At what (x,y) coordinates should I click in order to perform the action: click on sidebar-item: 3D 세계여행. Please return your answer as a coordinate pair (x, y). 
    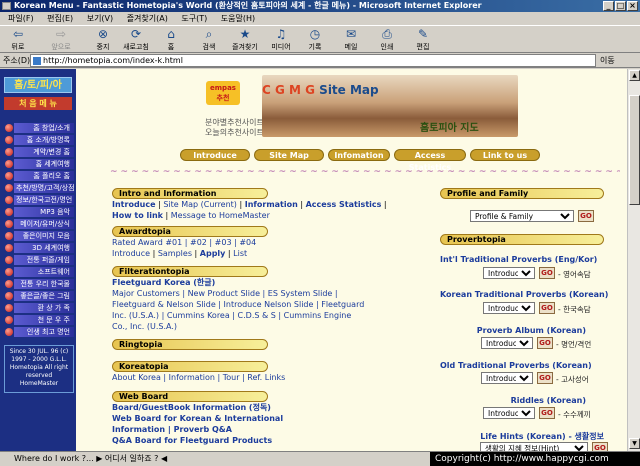
    Looking at the image, I should click on (39, 248).